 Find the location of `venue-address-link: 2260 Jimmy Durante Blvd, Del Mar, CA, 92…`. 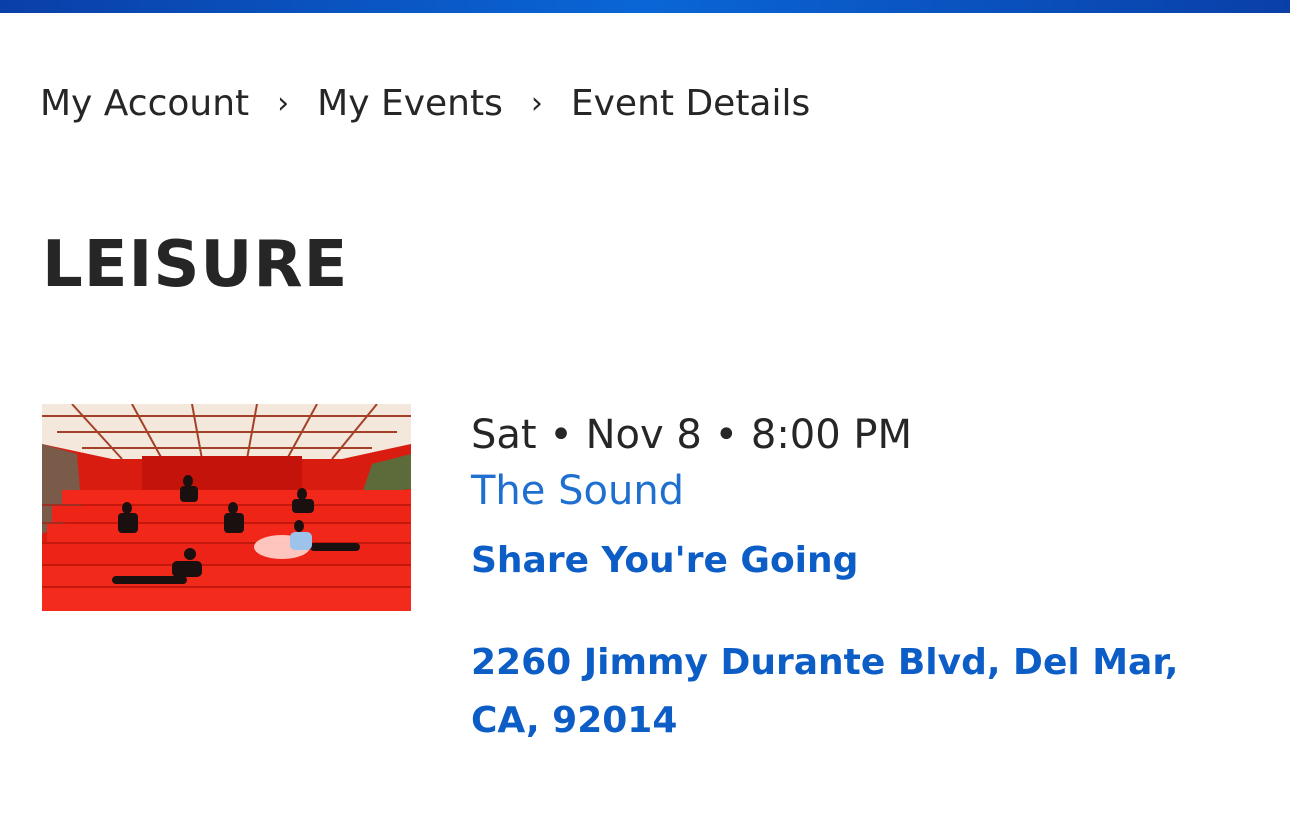

venue-address-link: 2260 Jimmy Durante Blvd, Del Mar, CA, 92… is located at coordinates (856, 692).